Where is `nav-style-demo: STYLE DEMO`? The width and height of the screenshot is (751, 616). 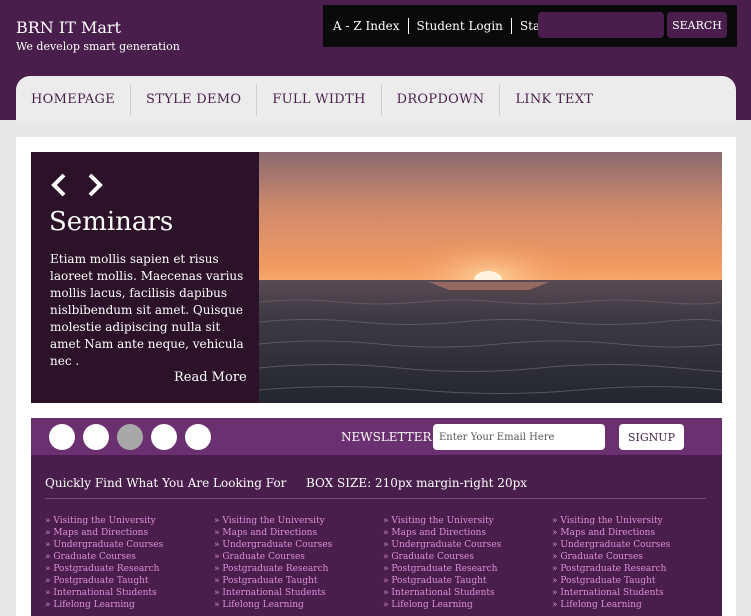
nav-style-demo: STYLE DEMO is located at coordinates (194, 99).